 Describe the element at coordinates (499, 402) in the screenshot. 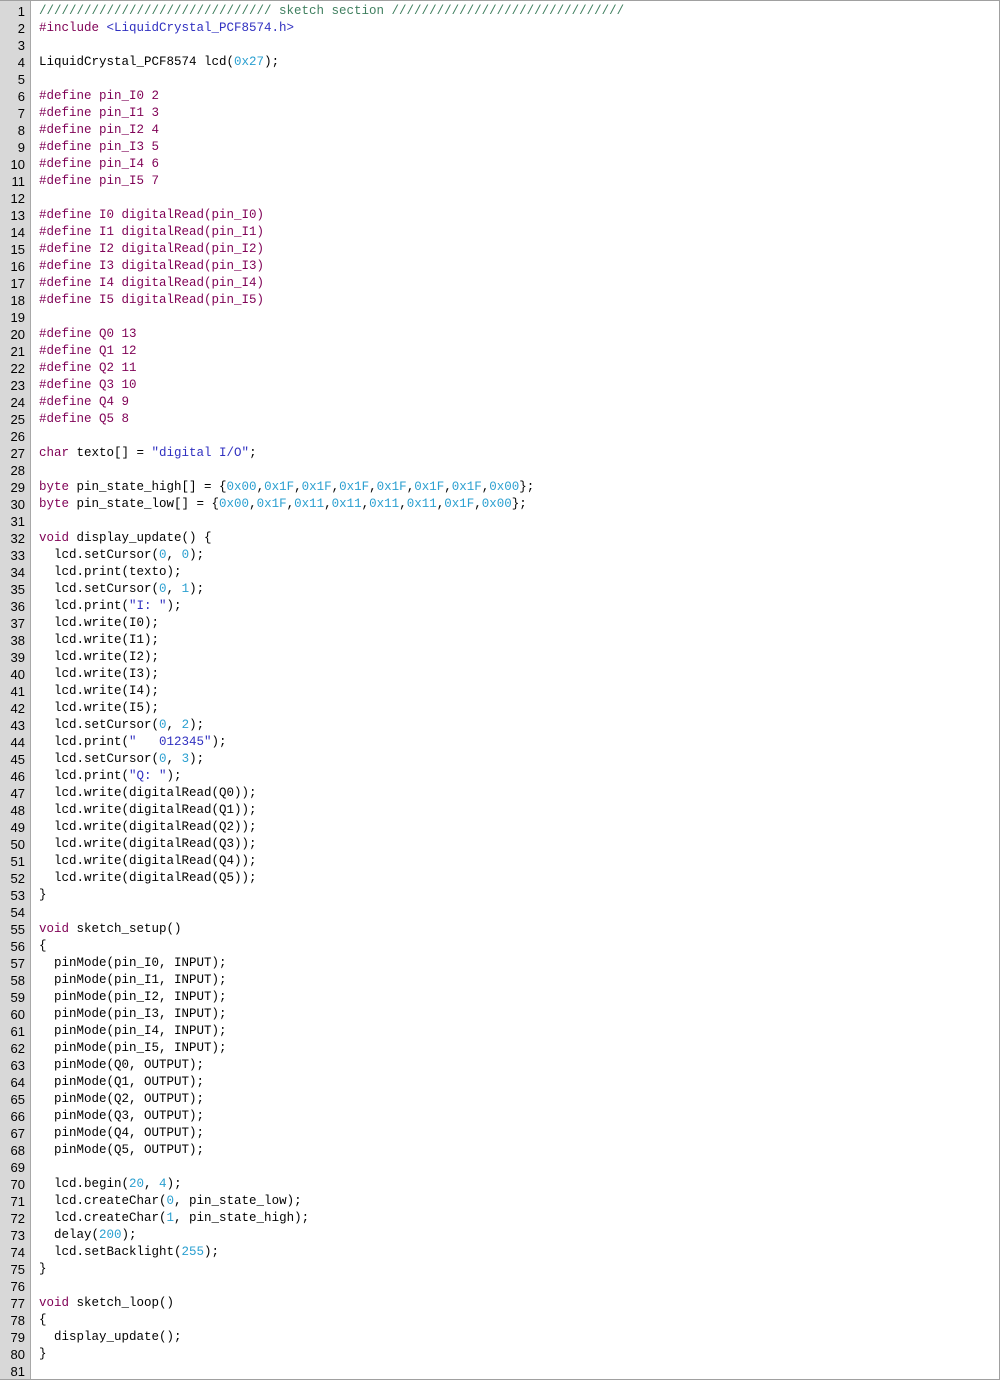

I see `code-line: 24 #define Q4 9` at that location.